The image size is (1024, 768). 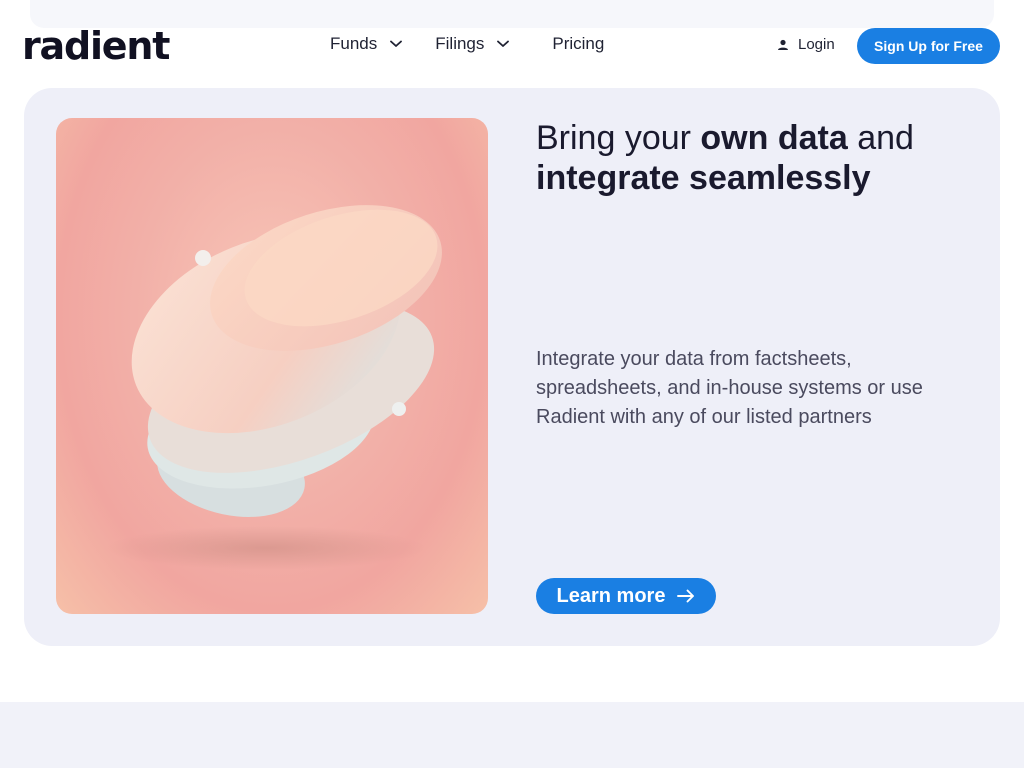 I want to click on logo-text: radient, so click(x=96, y=46).